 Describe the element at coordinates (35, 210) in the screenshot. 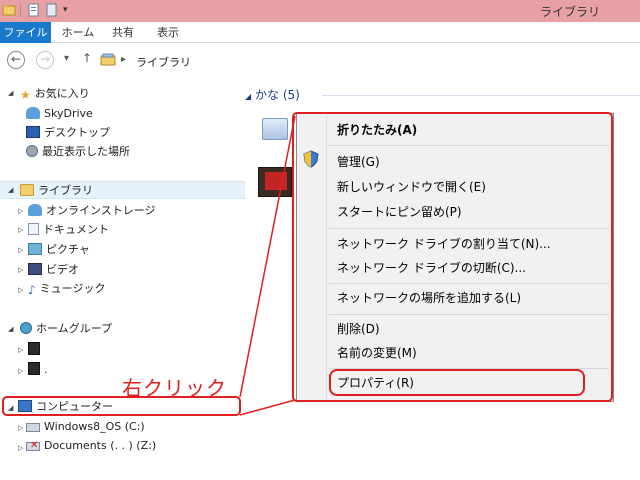

I see `online-storage-icon` at that location.